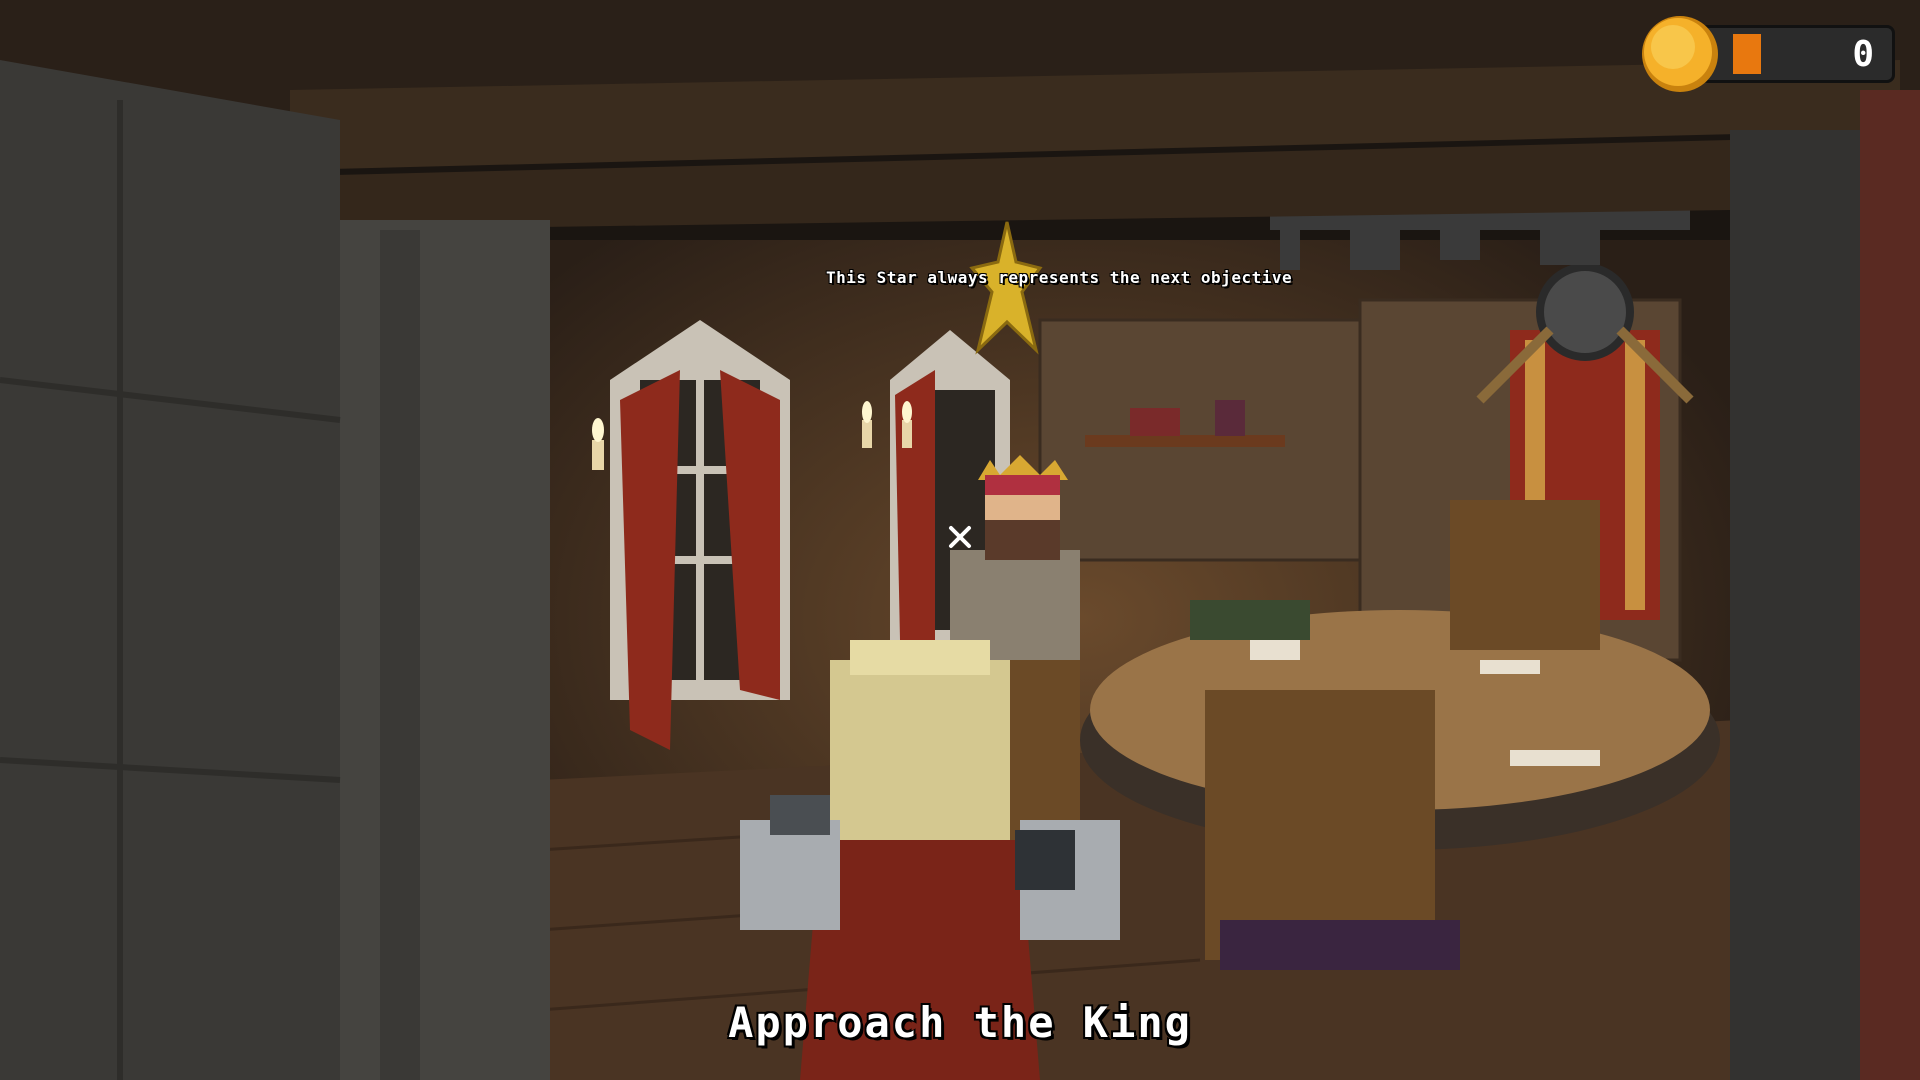 Image resolution: width=1920 pixels, height=1080 pixels. I want to click on coin-icon, so click(1680, 54).